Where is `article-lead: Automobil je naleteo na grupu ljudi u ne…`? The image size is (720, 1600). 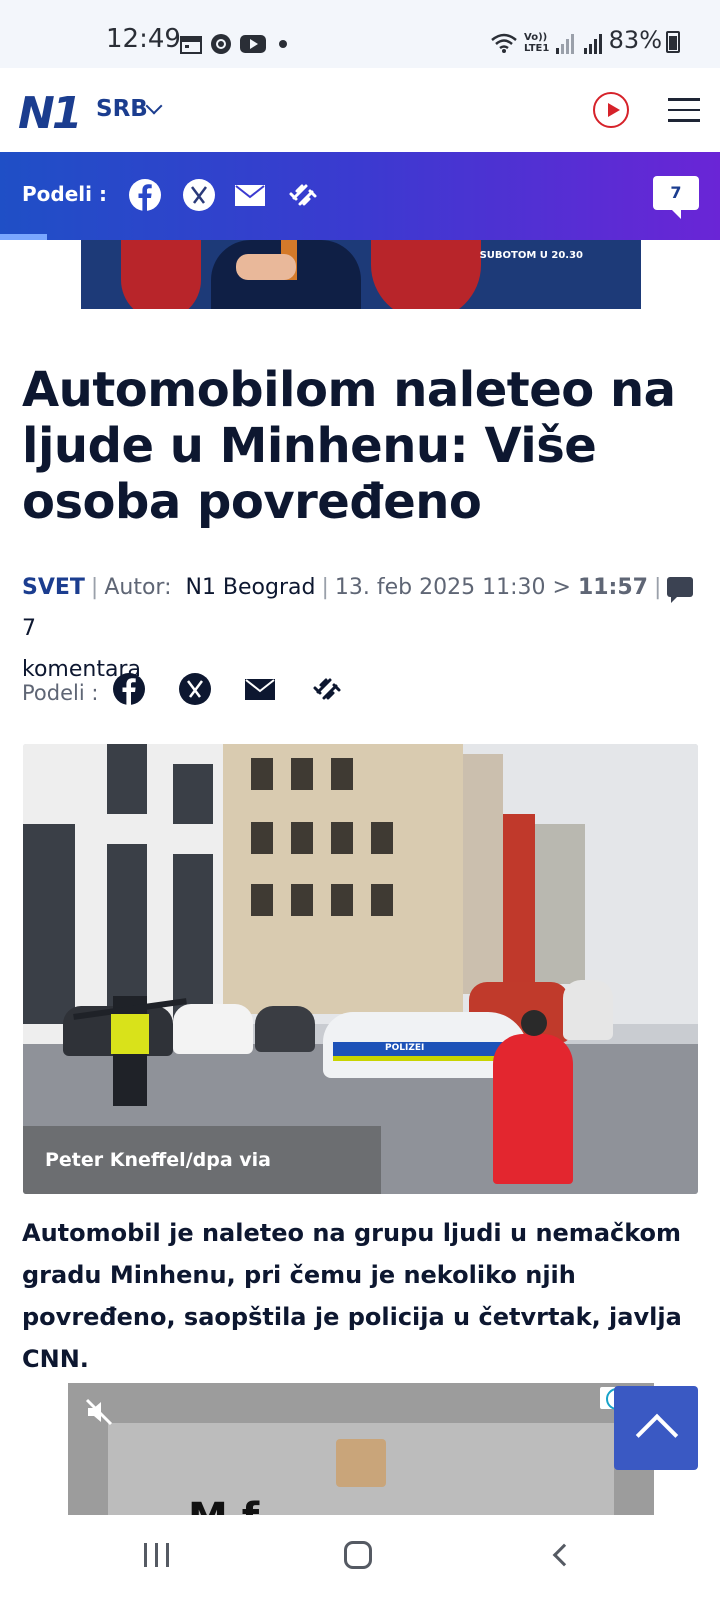
article-lead: Automobil je naleteo na grupu ljudi u ne… is located at coordinates (352, 1296).